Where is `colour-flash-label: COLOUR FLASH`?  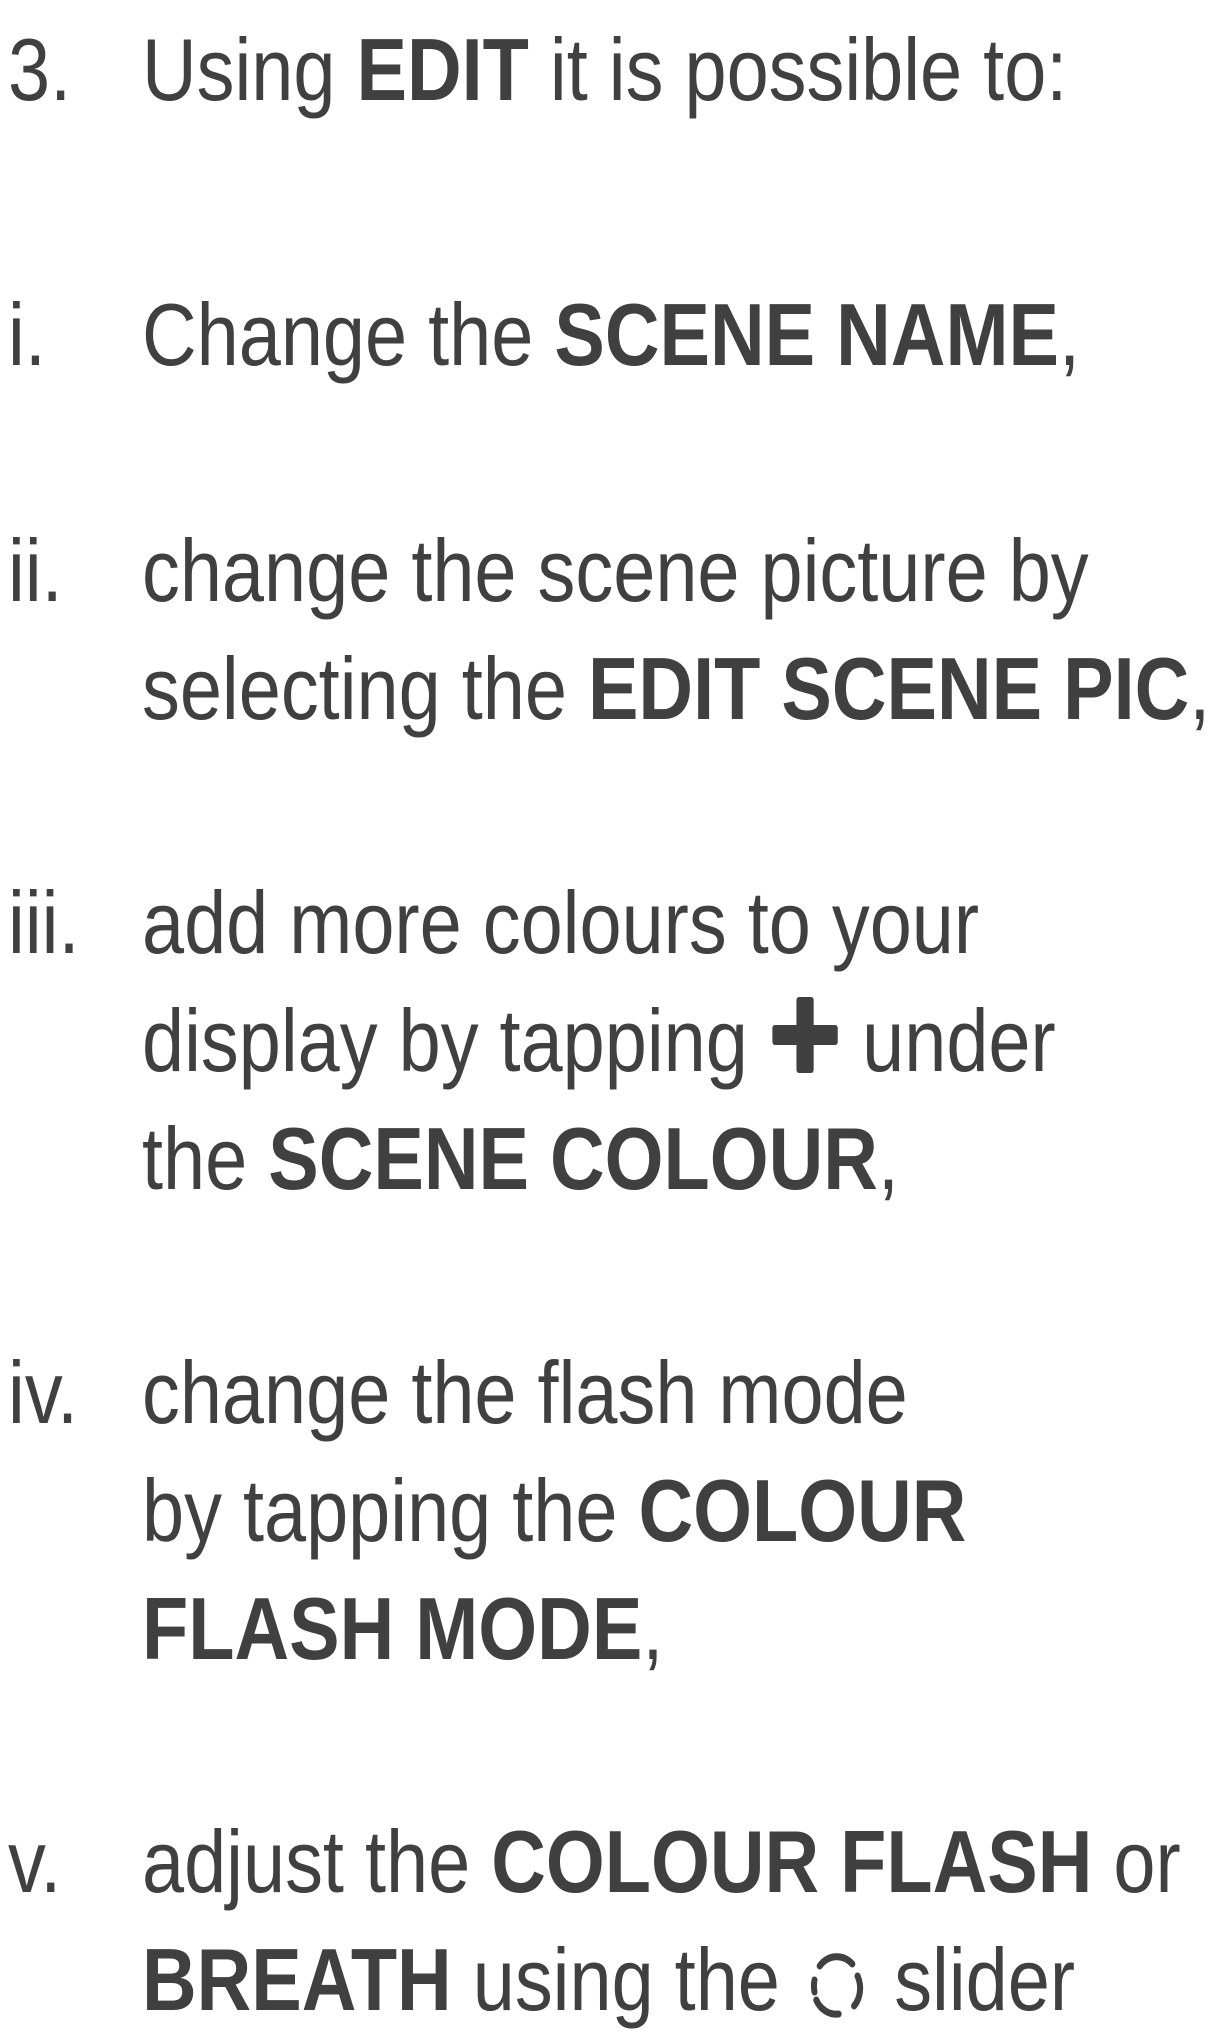 colour-flash-label: COLOUR FLASH is located at coordinates (792, 1861).